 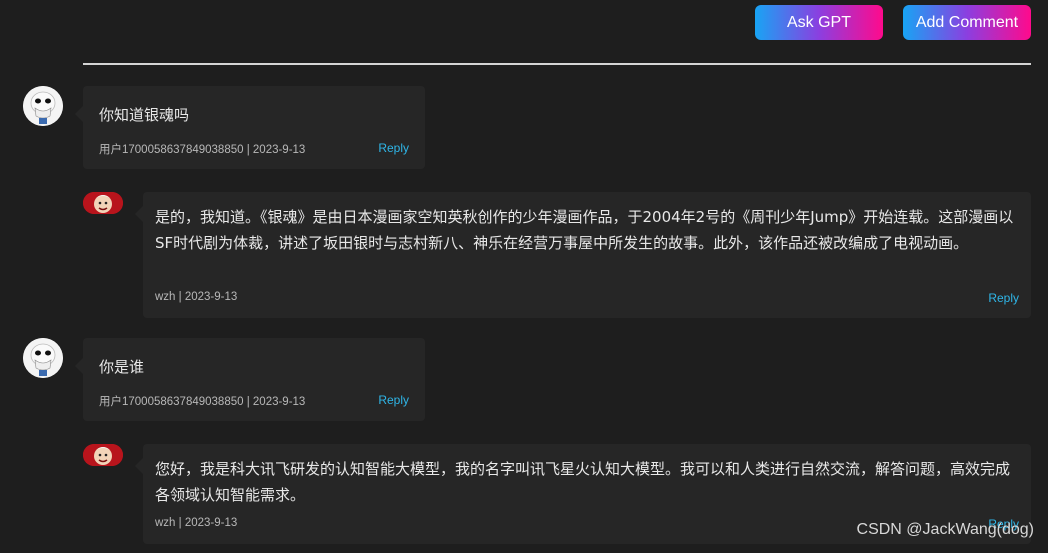 What do you see at coordinates (122, 367) in the screenshot?
I see `comment-text: 你是谁` at bounding box center [122, 367].